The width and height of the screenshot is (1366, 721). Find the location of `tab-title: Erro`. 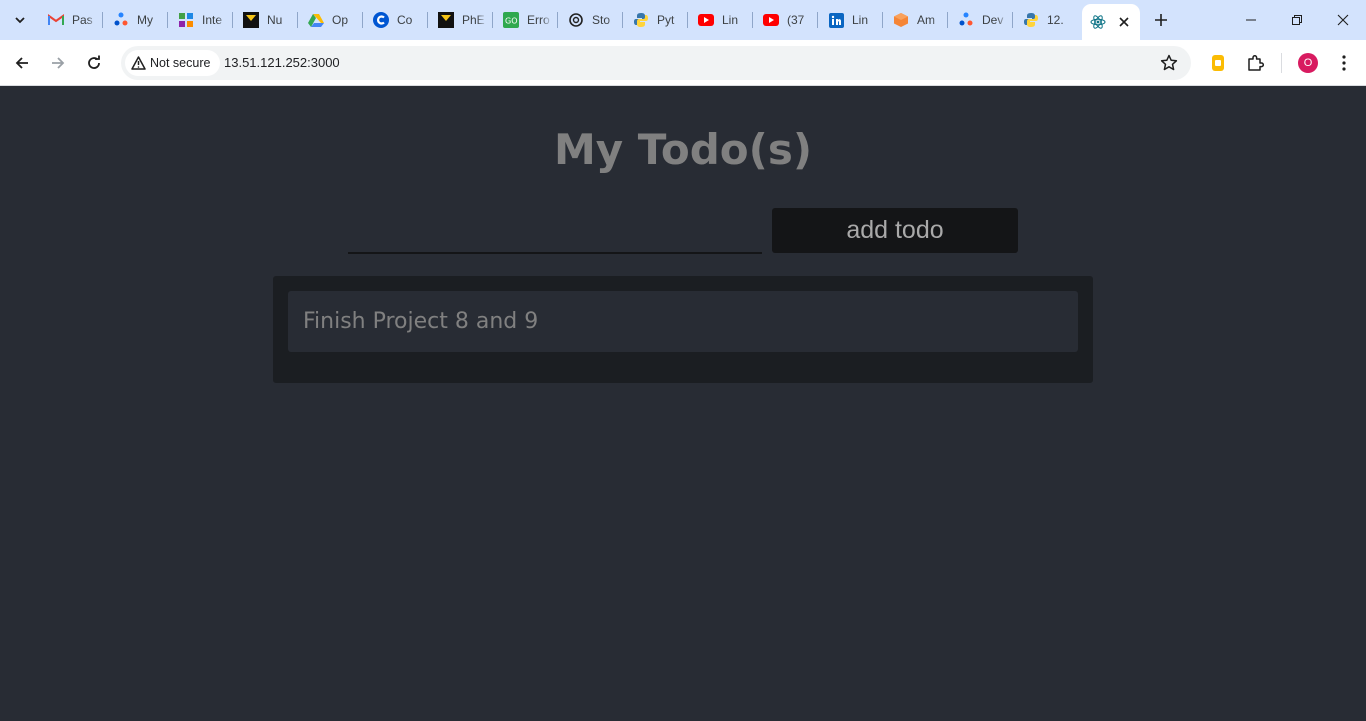

tab-title: Erro is located at coordinates (538, 20).